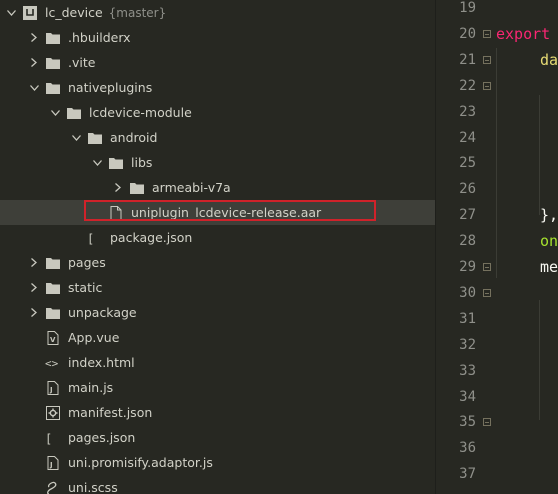 This screenshot has width=558, height=494. What do you see at coordinates (217, 112) in the screenshot?
I see `tree-item: lcdevice-module` at bounding box center [217, 112].